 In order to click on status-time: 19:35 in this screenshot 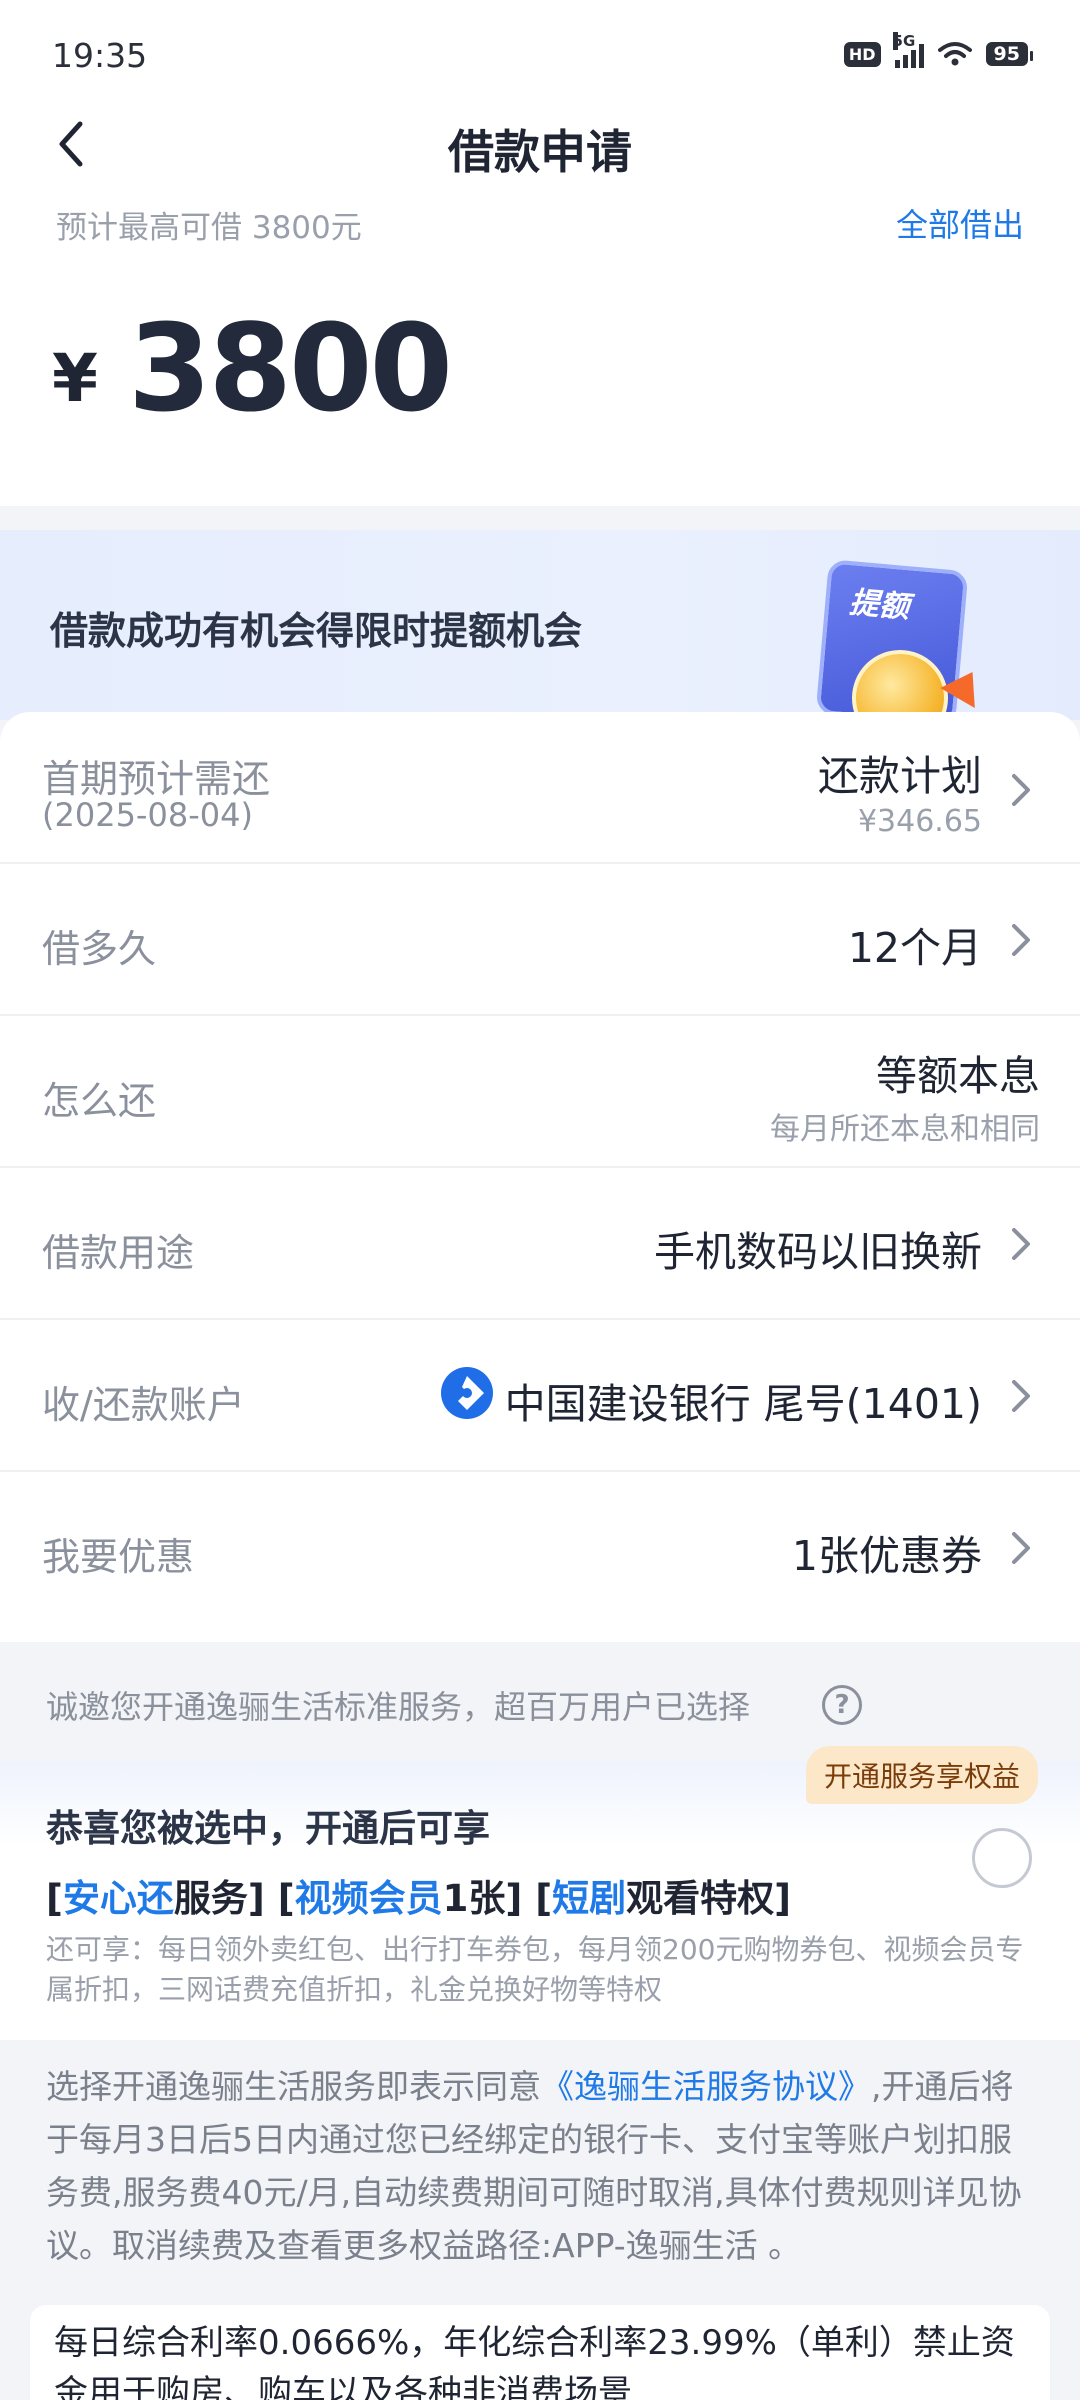, I will do `click(100, 55)`.